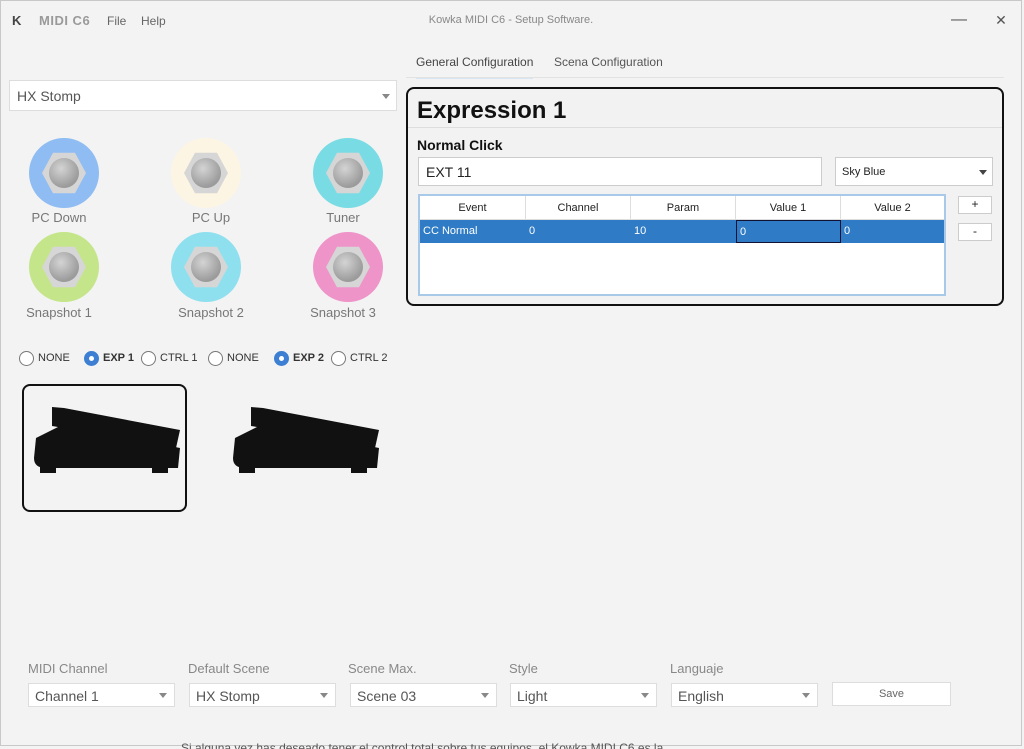  Describe the element at coordinates (49, 96) in the screenshot. I see `device-select-value: HX Stomp` at that location.